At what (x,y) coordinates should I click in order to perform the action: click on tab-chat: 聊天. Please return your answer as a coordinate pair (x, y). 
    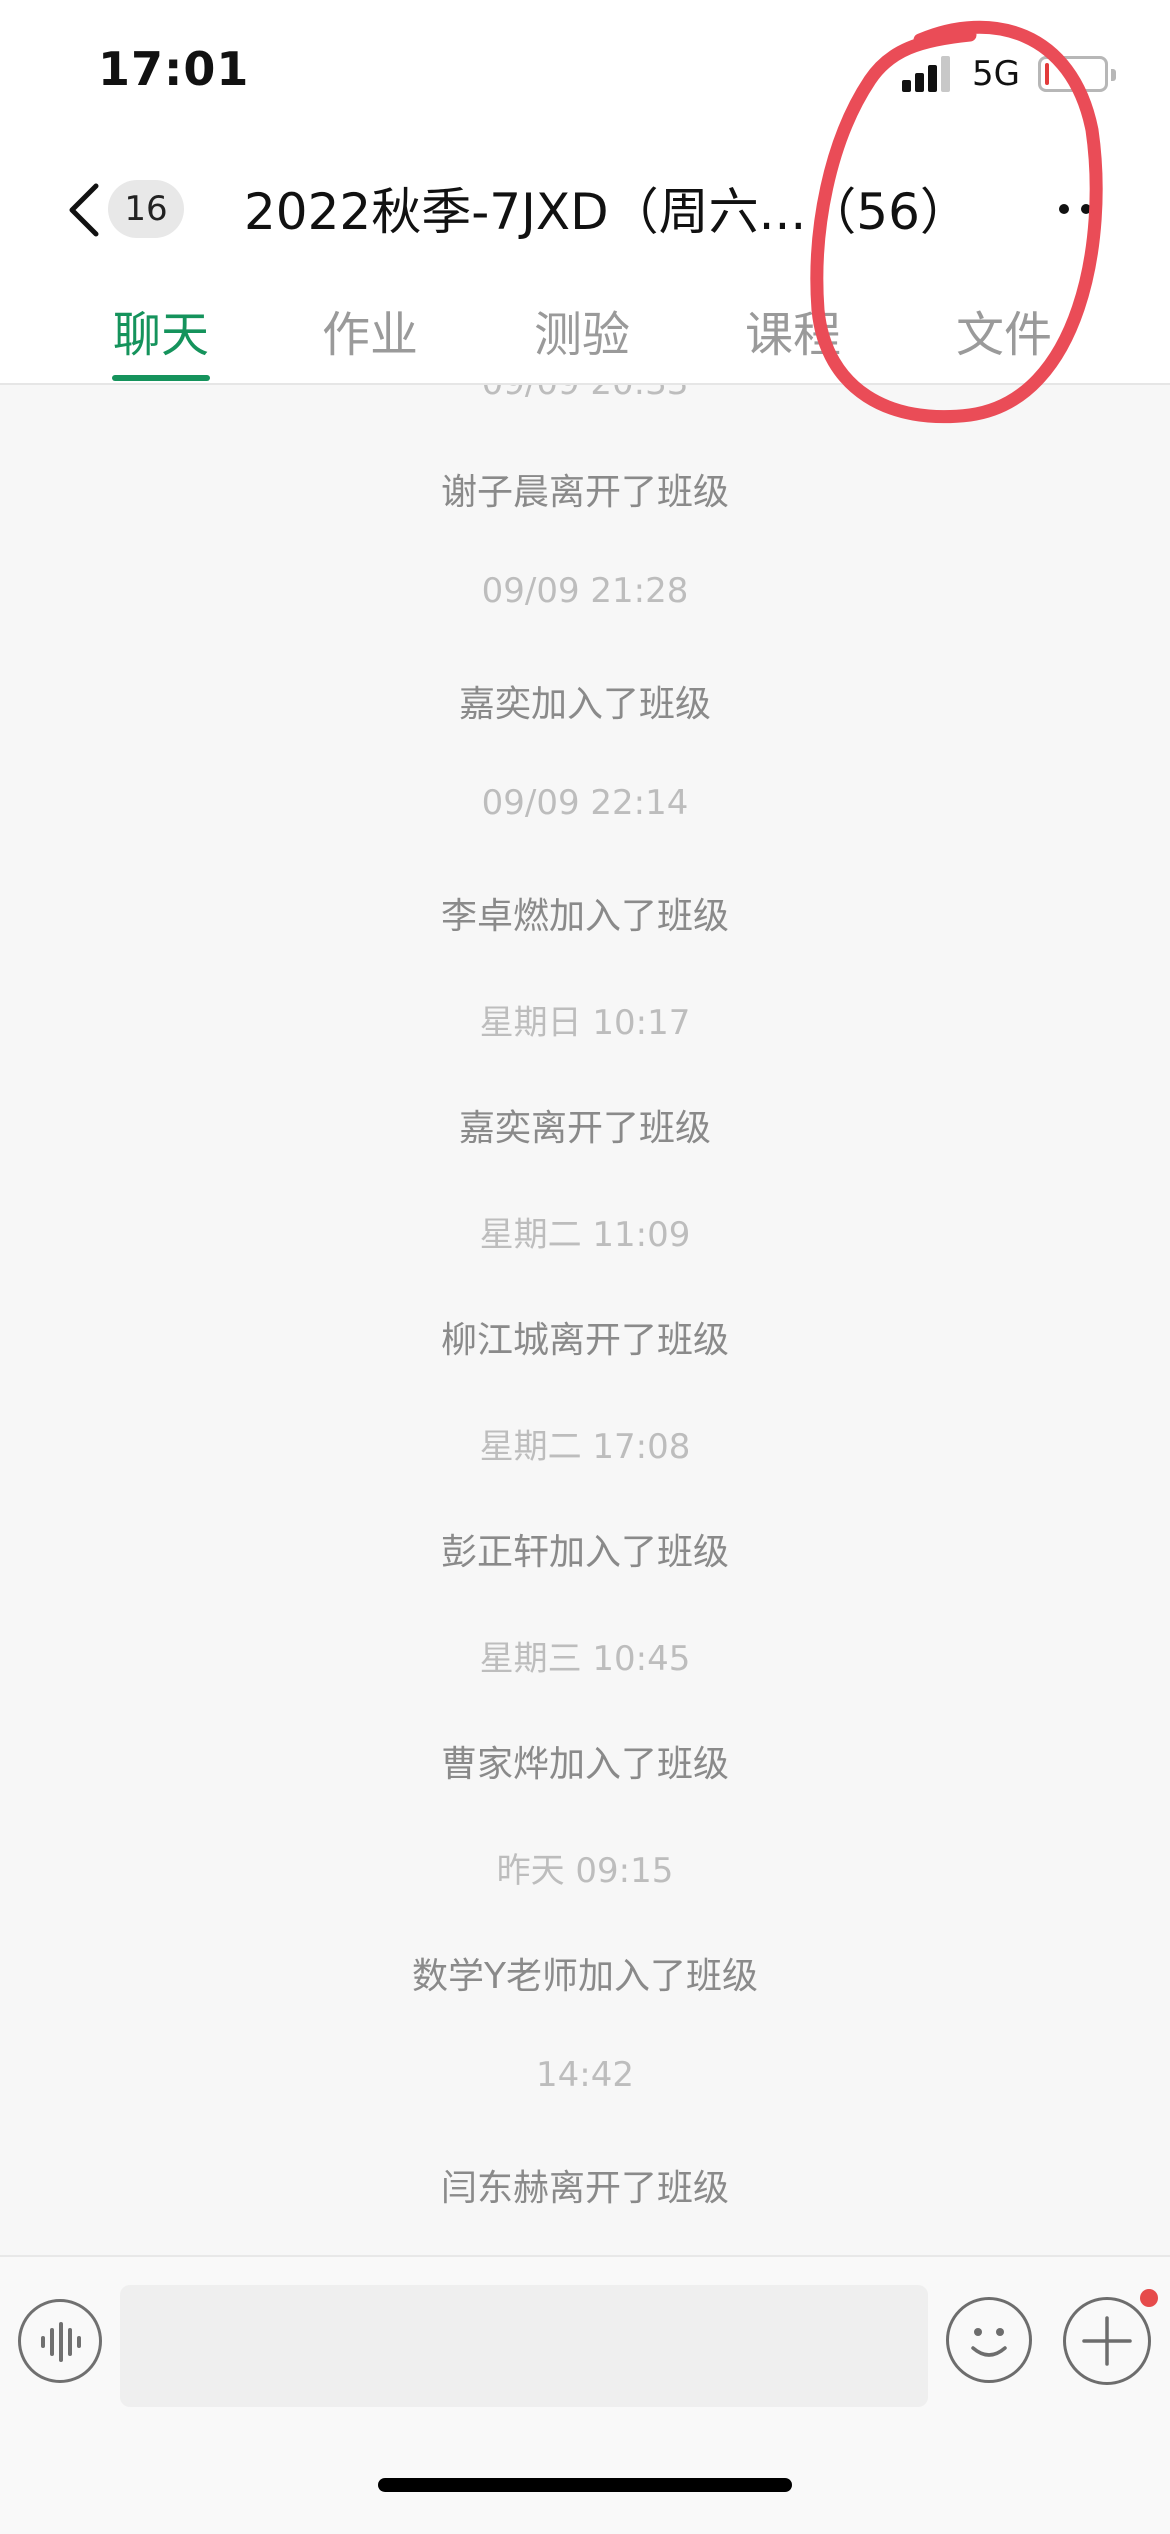
    Looking at the image, I should click on (161, 330).